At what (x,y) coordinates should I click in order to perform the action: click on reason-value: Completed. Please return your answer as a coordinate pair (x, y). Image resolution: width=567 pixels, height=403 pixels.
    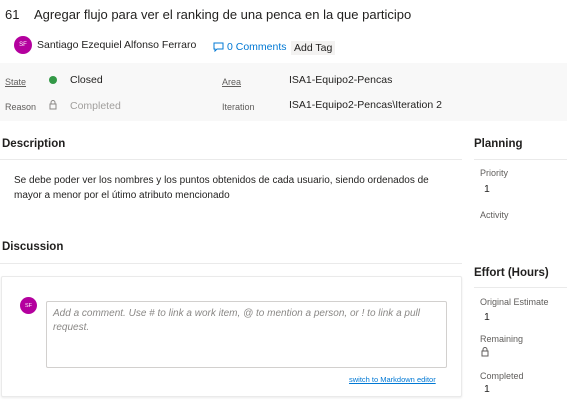
    Looking at the image, I should click on (95, 106).